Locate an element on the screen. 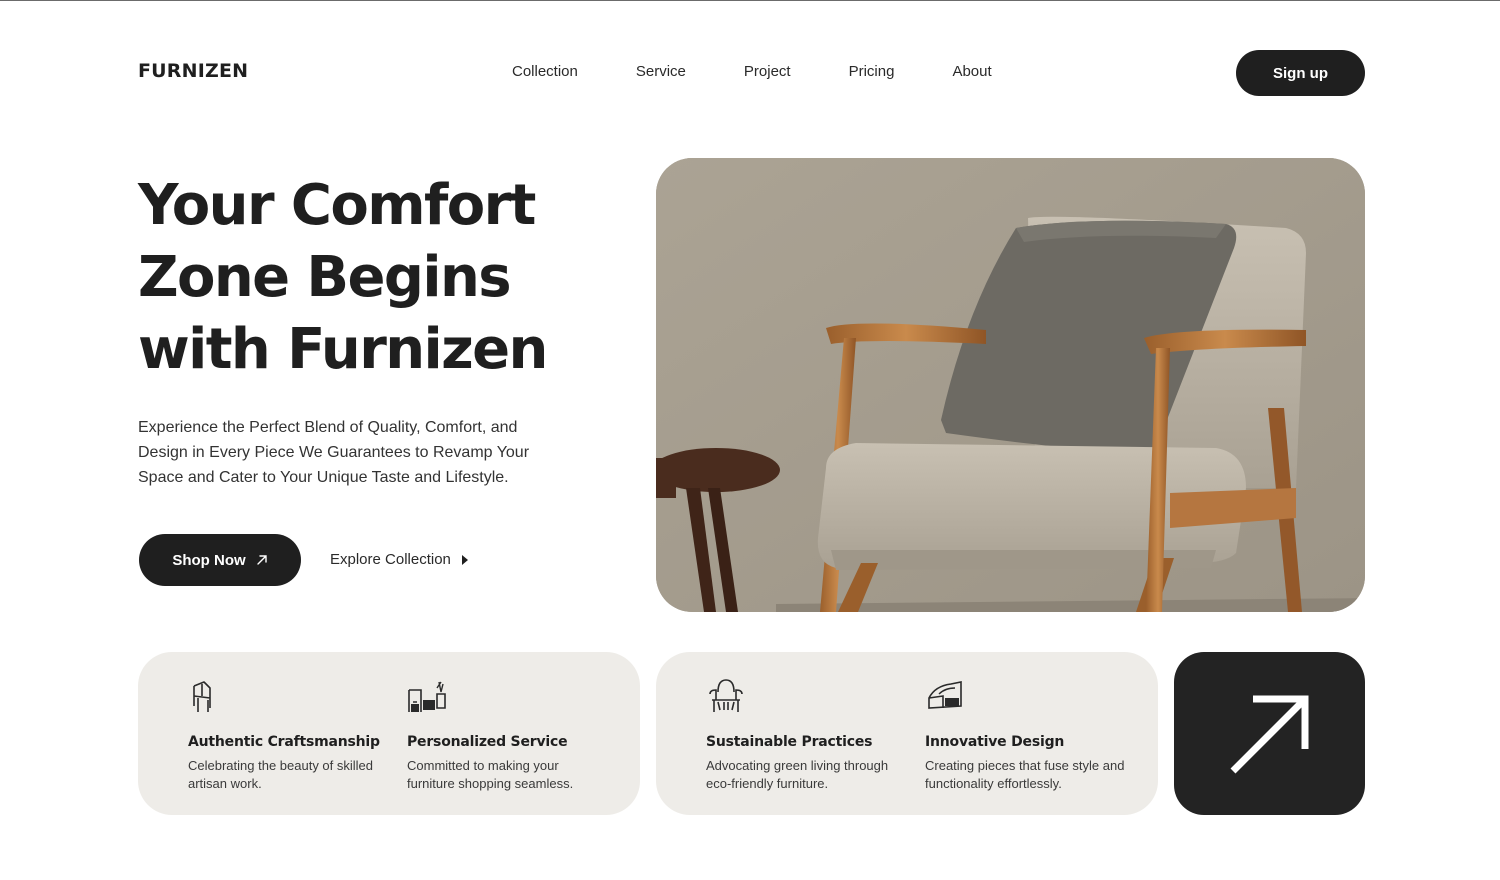 This screenshot has height=880, width=1500. top-border is located at coordinates (750, 0).